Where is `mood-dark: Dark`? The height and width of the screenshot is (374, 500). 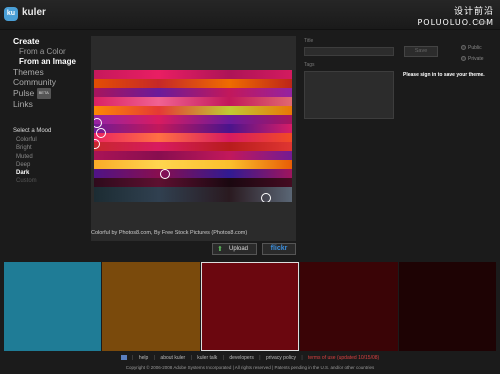 mood-dark: Dark is located at coordinates (50, 173).